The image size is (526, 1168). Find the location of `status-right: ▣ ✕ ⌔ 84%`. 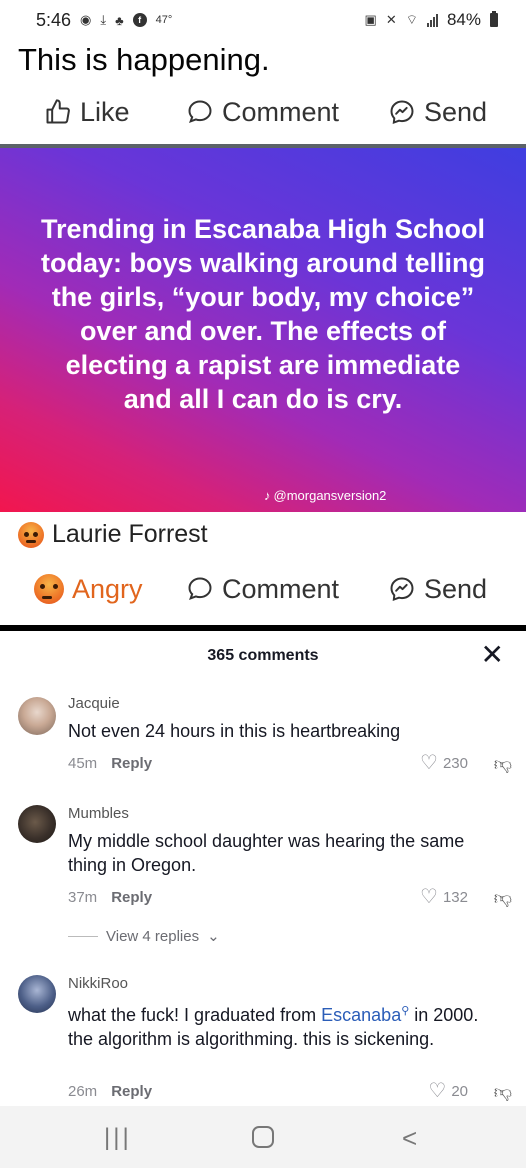

status-right: ▣ ✕ ⌔ 84% is located at coordinates (431, 20).